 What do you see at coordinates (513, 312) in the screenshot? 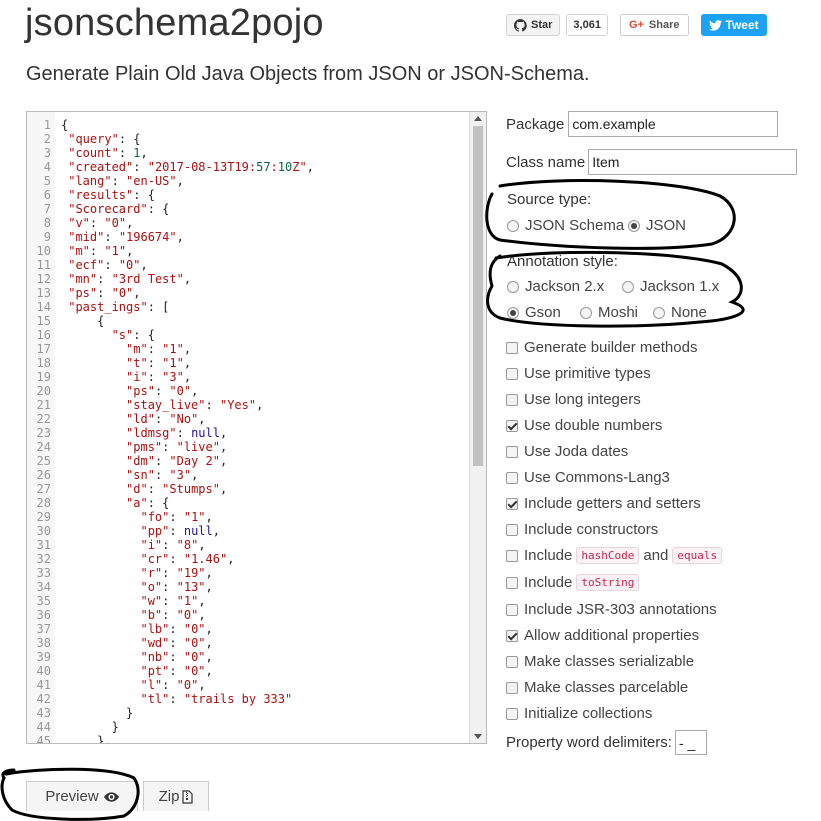
I see `radio-gson` at bounding box center [513, 312].